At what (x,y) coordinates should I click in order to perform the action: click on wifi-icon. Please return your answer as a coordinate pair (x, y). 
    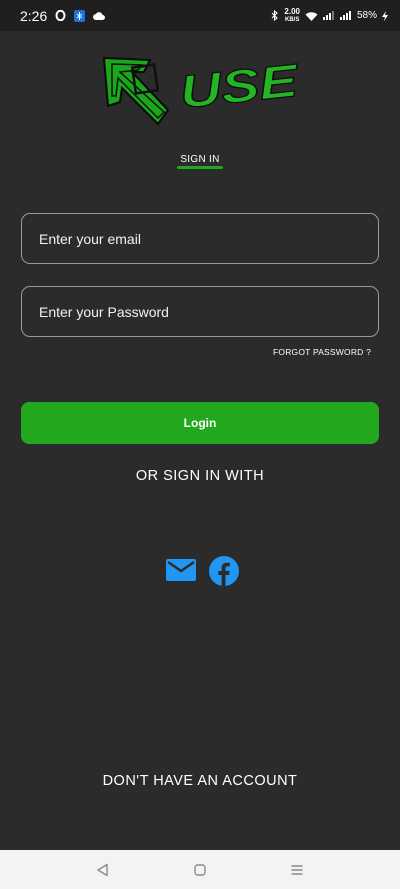
    Looking at the image, I should click on (311, 16).